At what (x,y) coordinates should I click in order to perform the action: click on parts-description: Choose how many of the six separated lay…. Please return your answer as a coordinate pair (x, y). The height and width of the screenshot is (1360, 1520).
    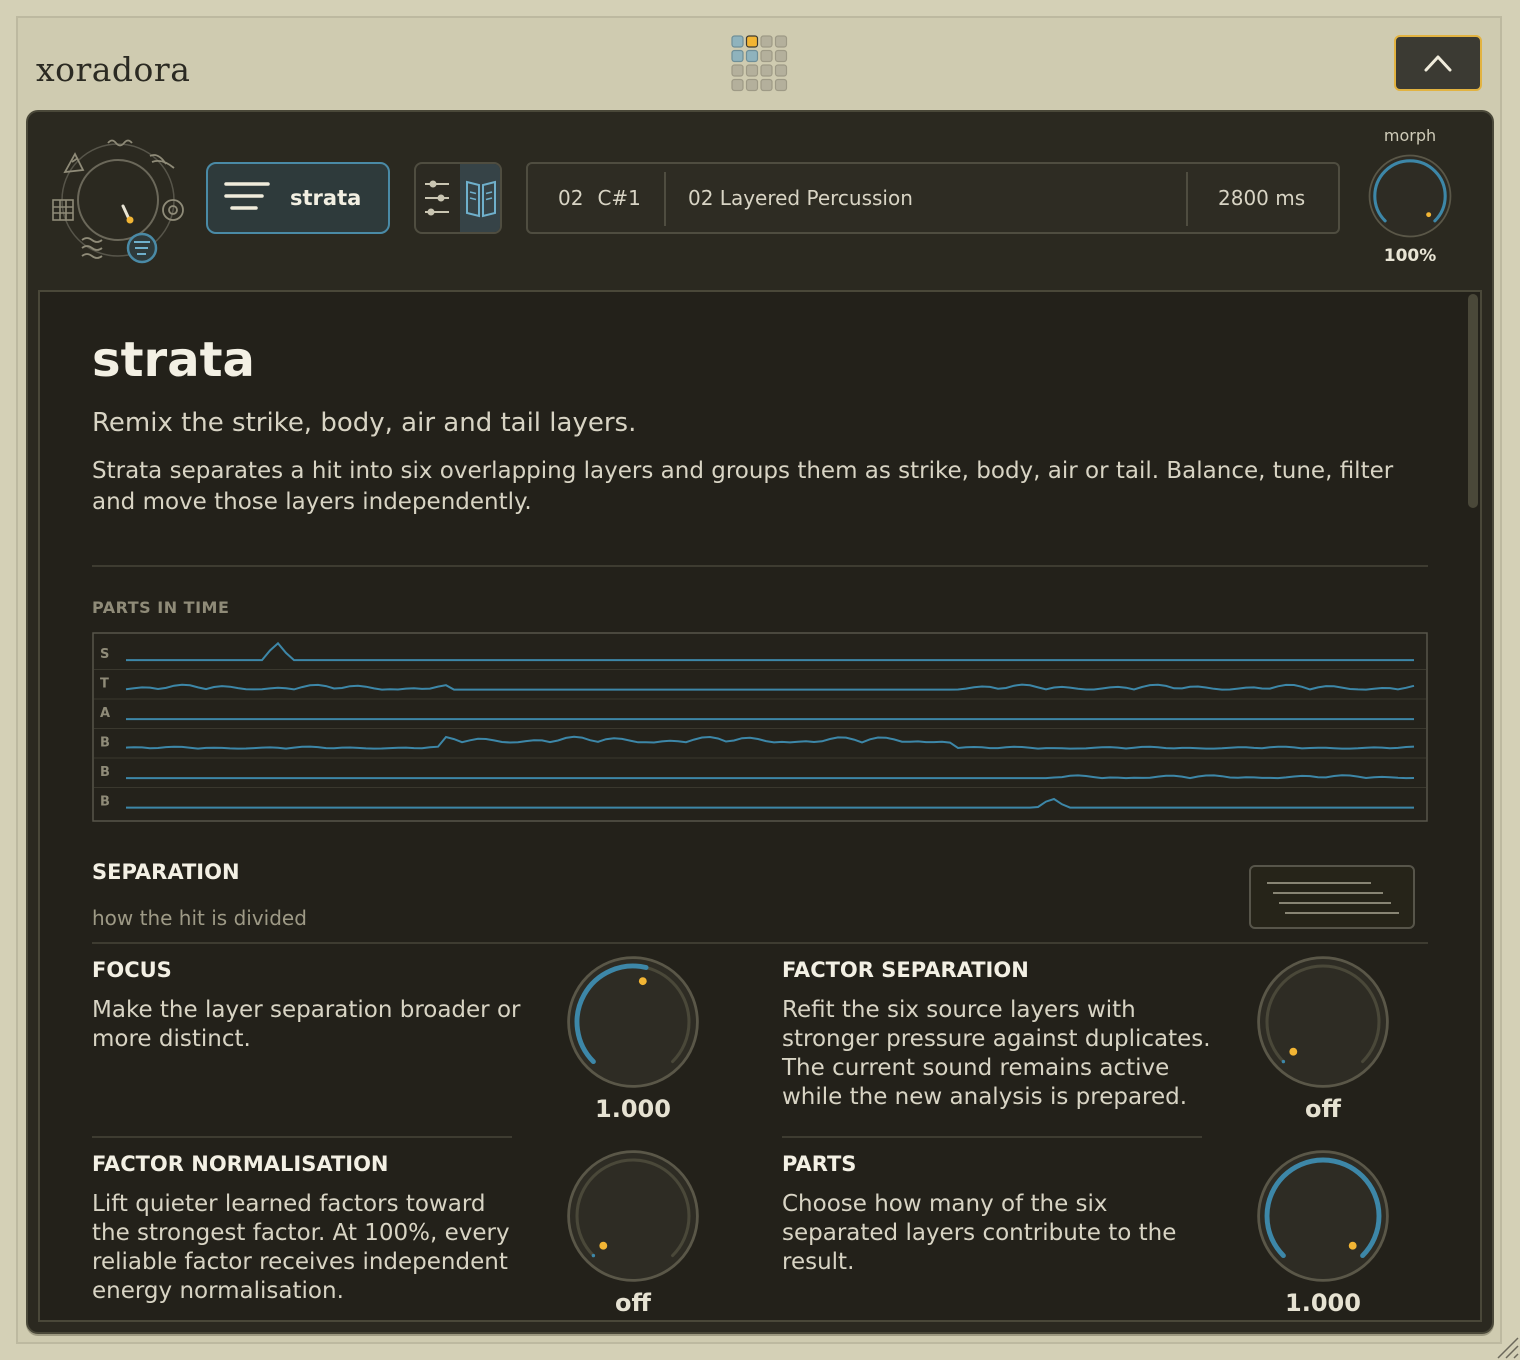
    Looking at the image, I should click on (979, 1233).